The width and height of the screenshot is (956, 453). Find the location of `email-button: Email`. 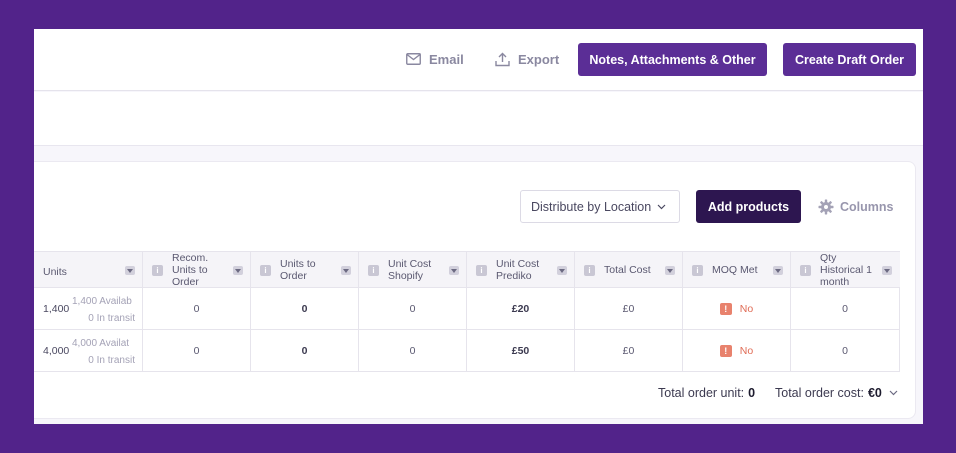

email-button: Email is located at coordinates (435, 59).